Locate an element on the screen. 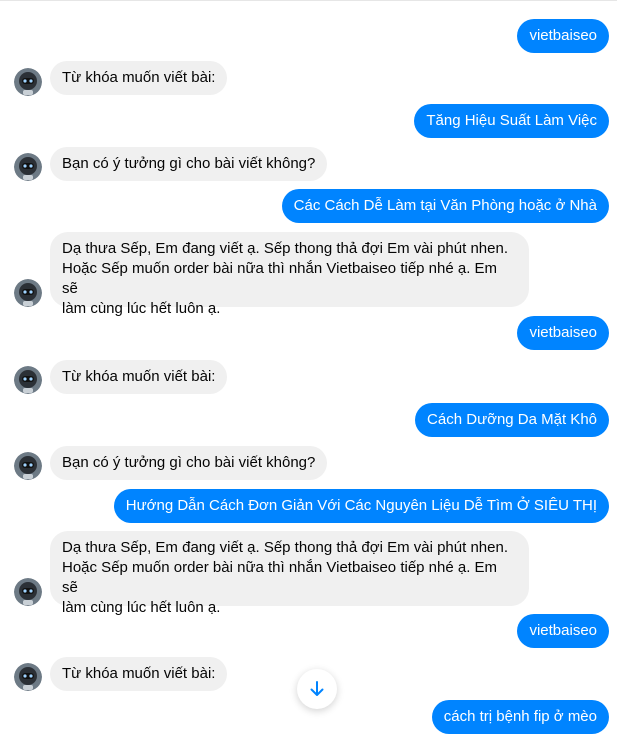 This screenshot has width=617, height=734. top-divider is located at coordinates (308, 0).